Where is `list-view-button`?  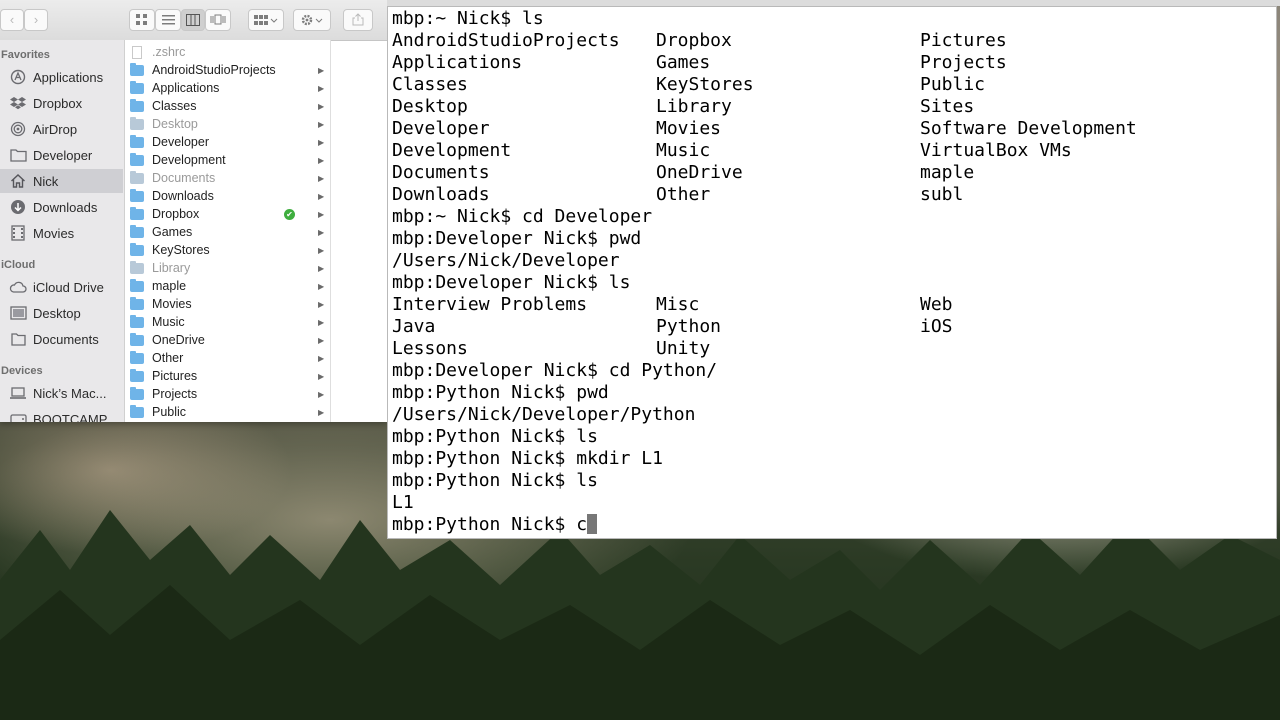 list-view-button is located at coordinates (168, 20).